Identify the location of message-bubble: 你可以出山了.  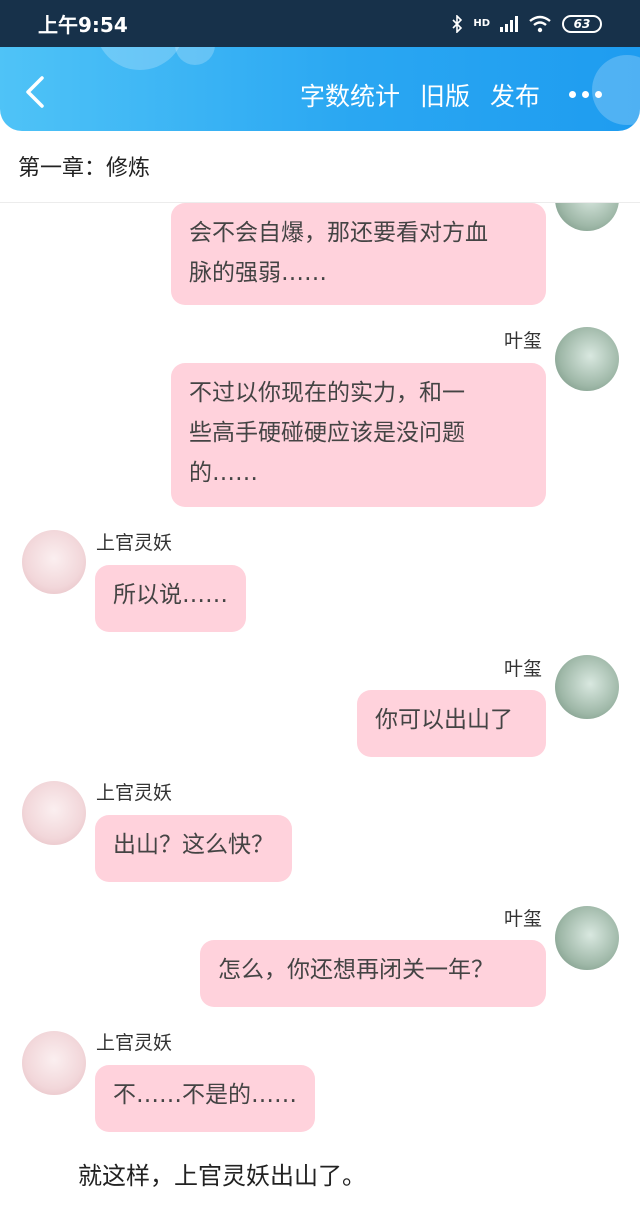
(451, 723).